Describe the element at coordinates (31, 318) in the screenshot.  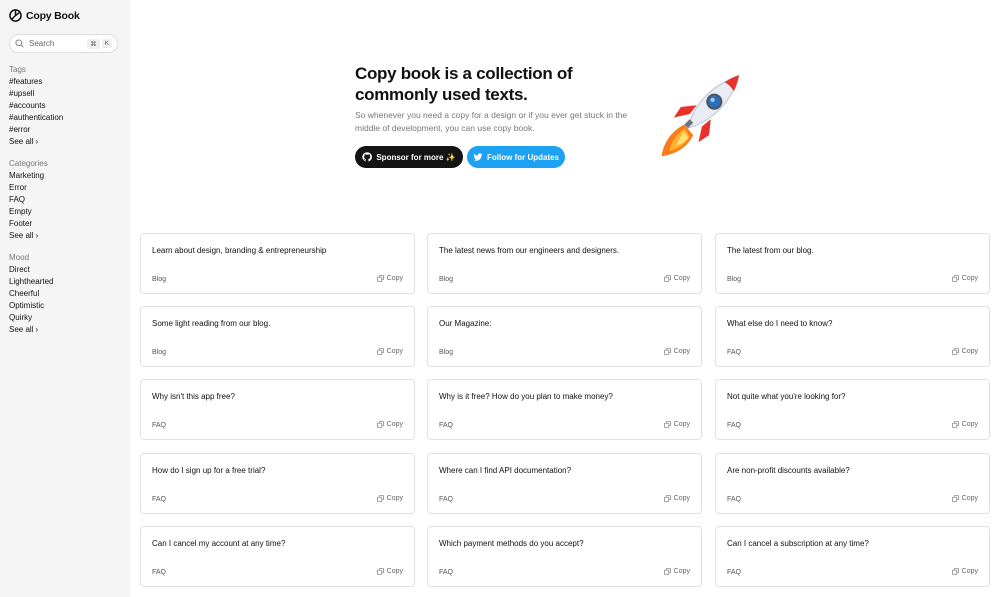
I see `sidebar-item-mood: Quirky` at that location.